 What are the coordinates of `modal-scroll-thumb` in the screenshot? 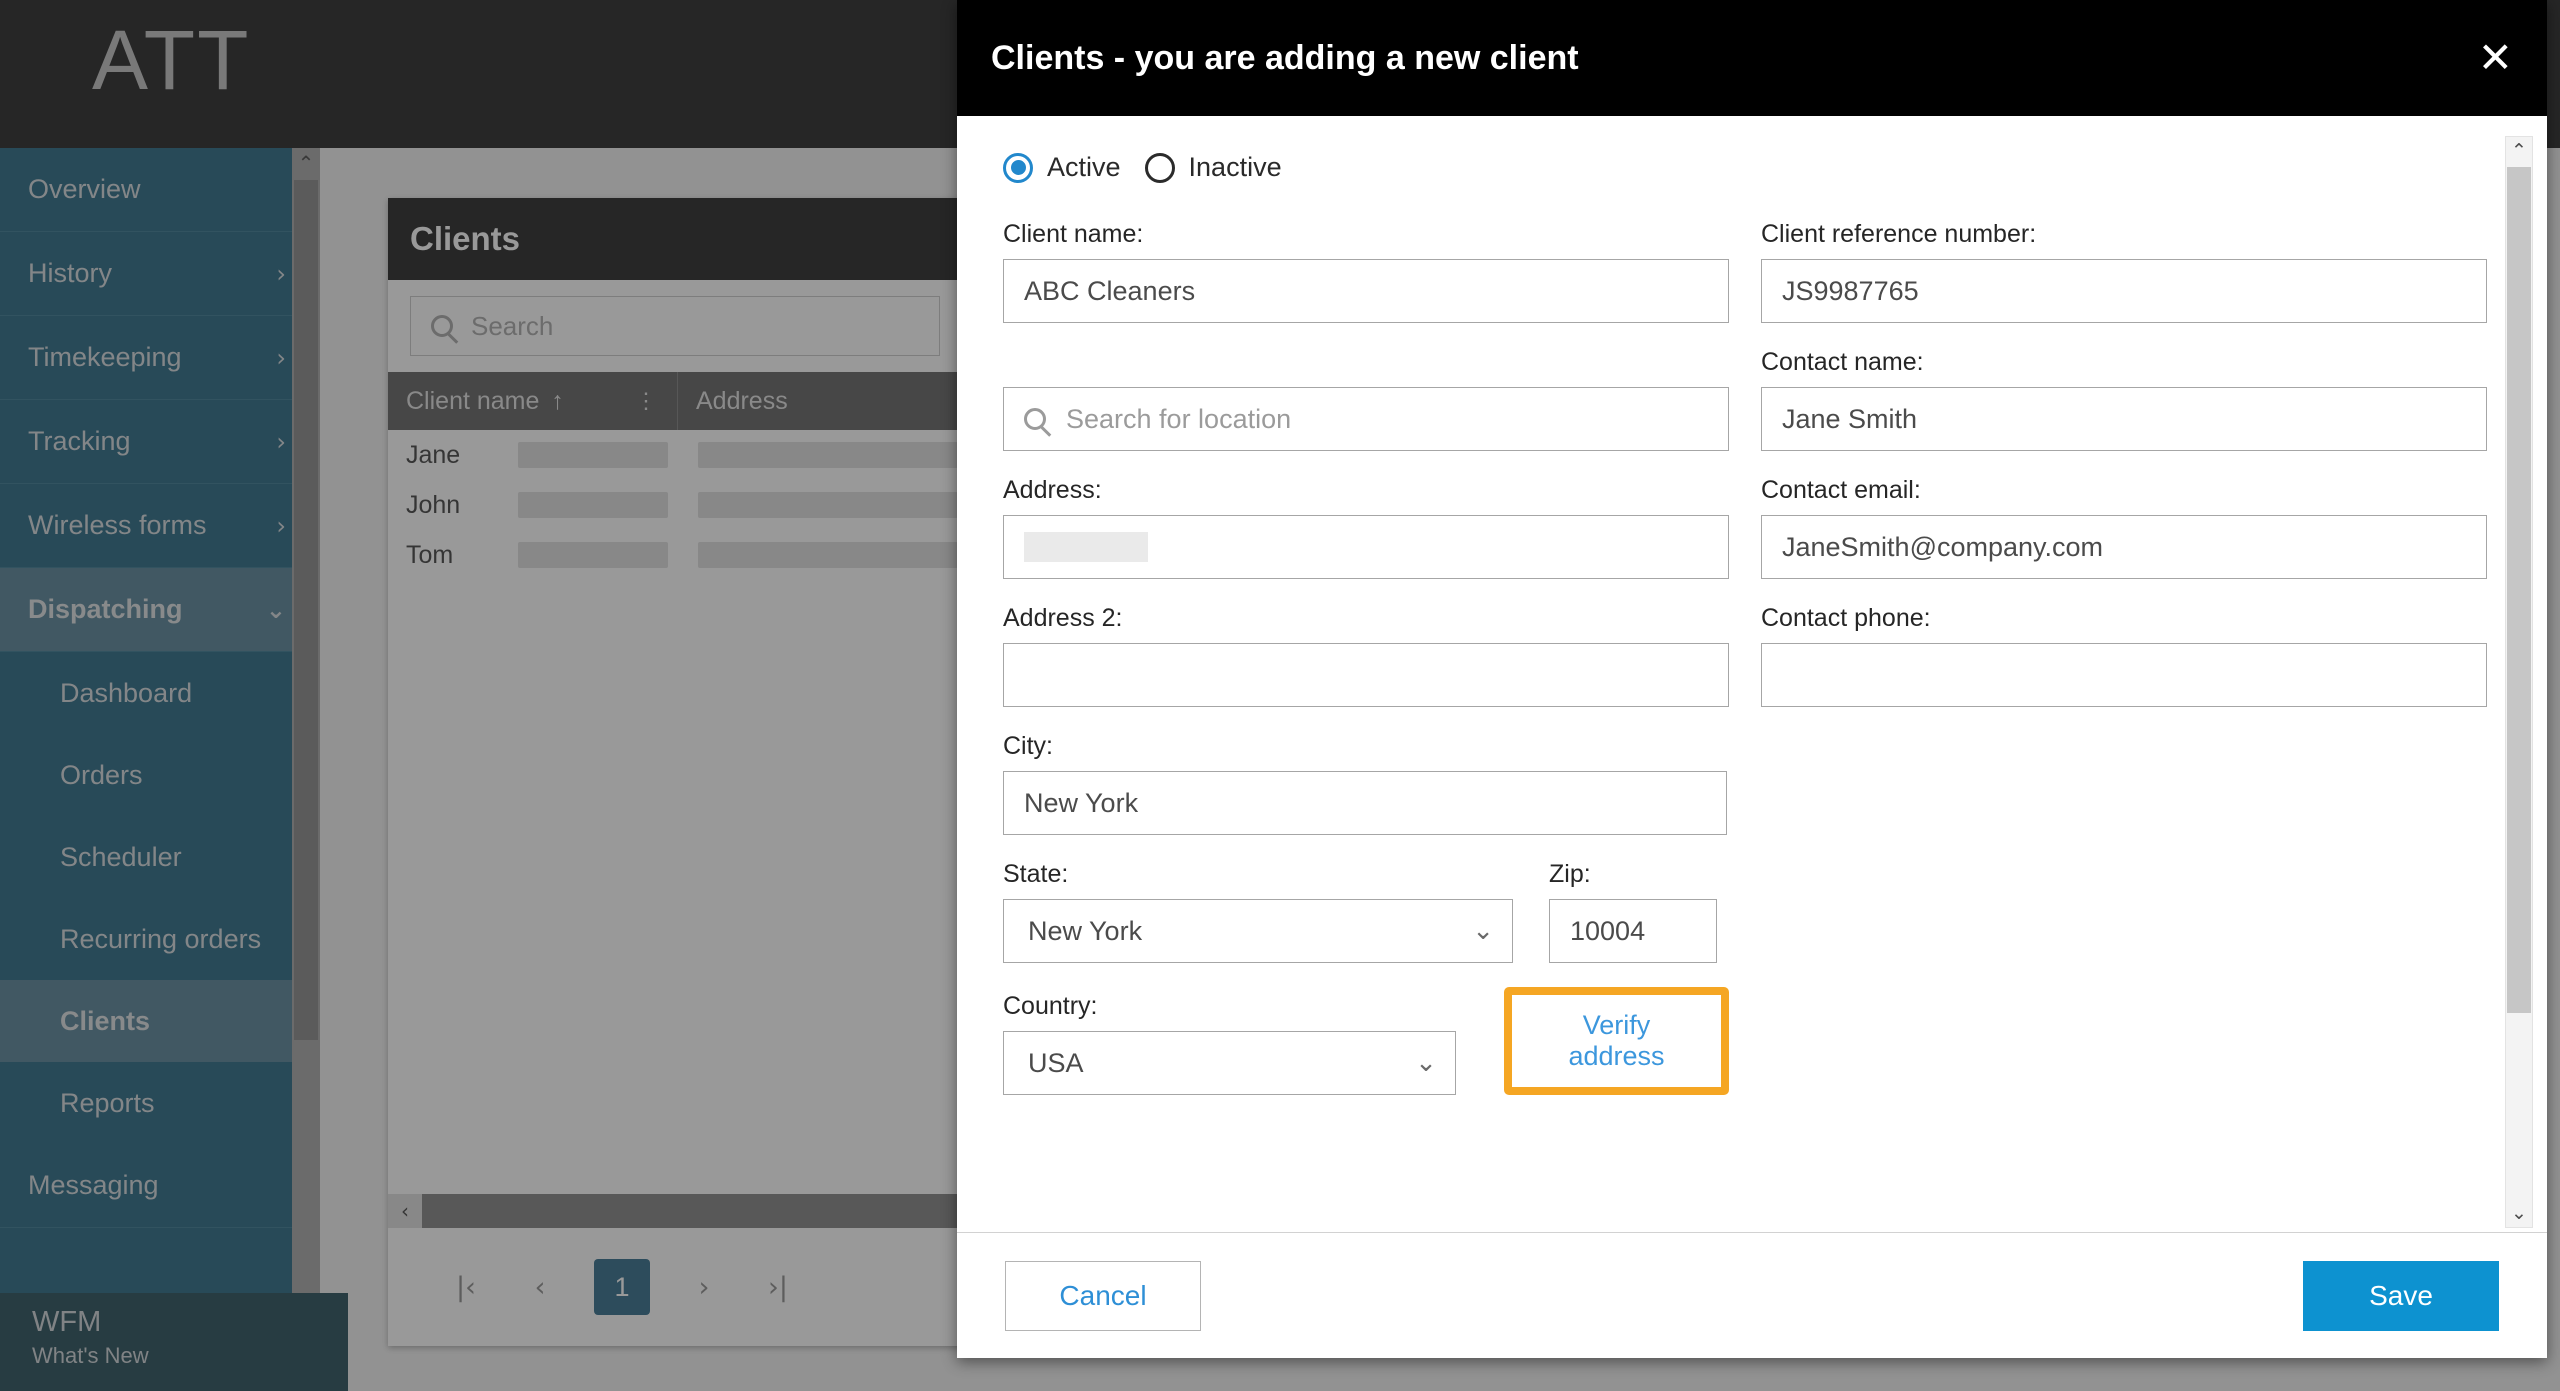 It's located at (2519, 590).